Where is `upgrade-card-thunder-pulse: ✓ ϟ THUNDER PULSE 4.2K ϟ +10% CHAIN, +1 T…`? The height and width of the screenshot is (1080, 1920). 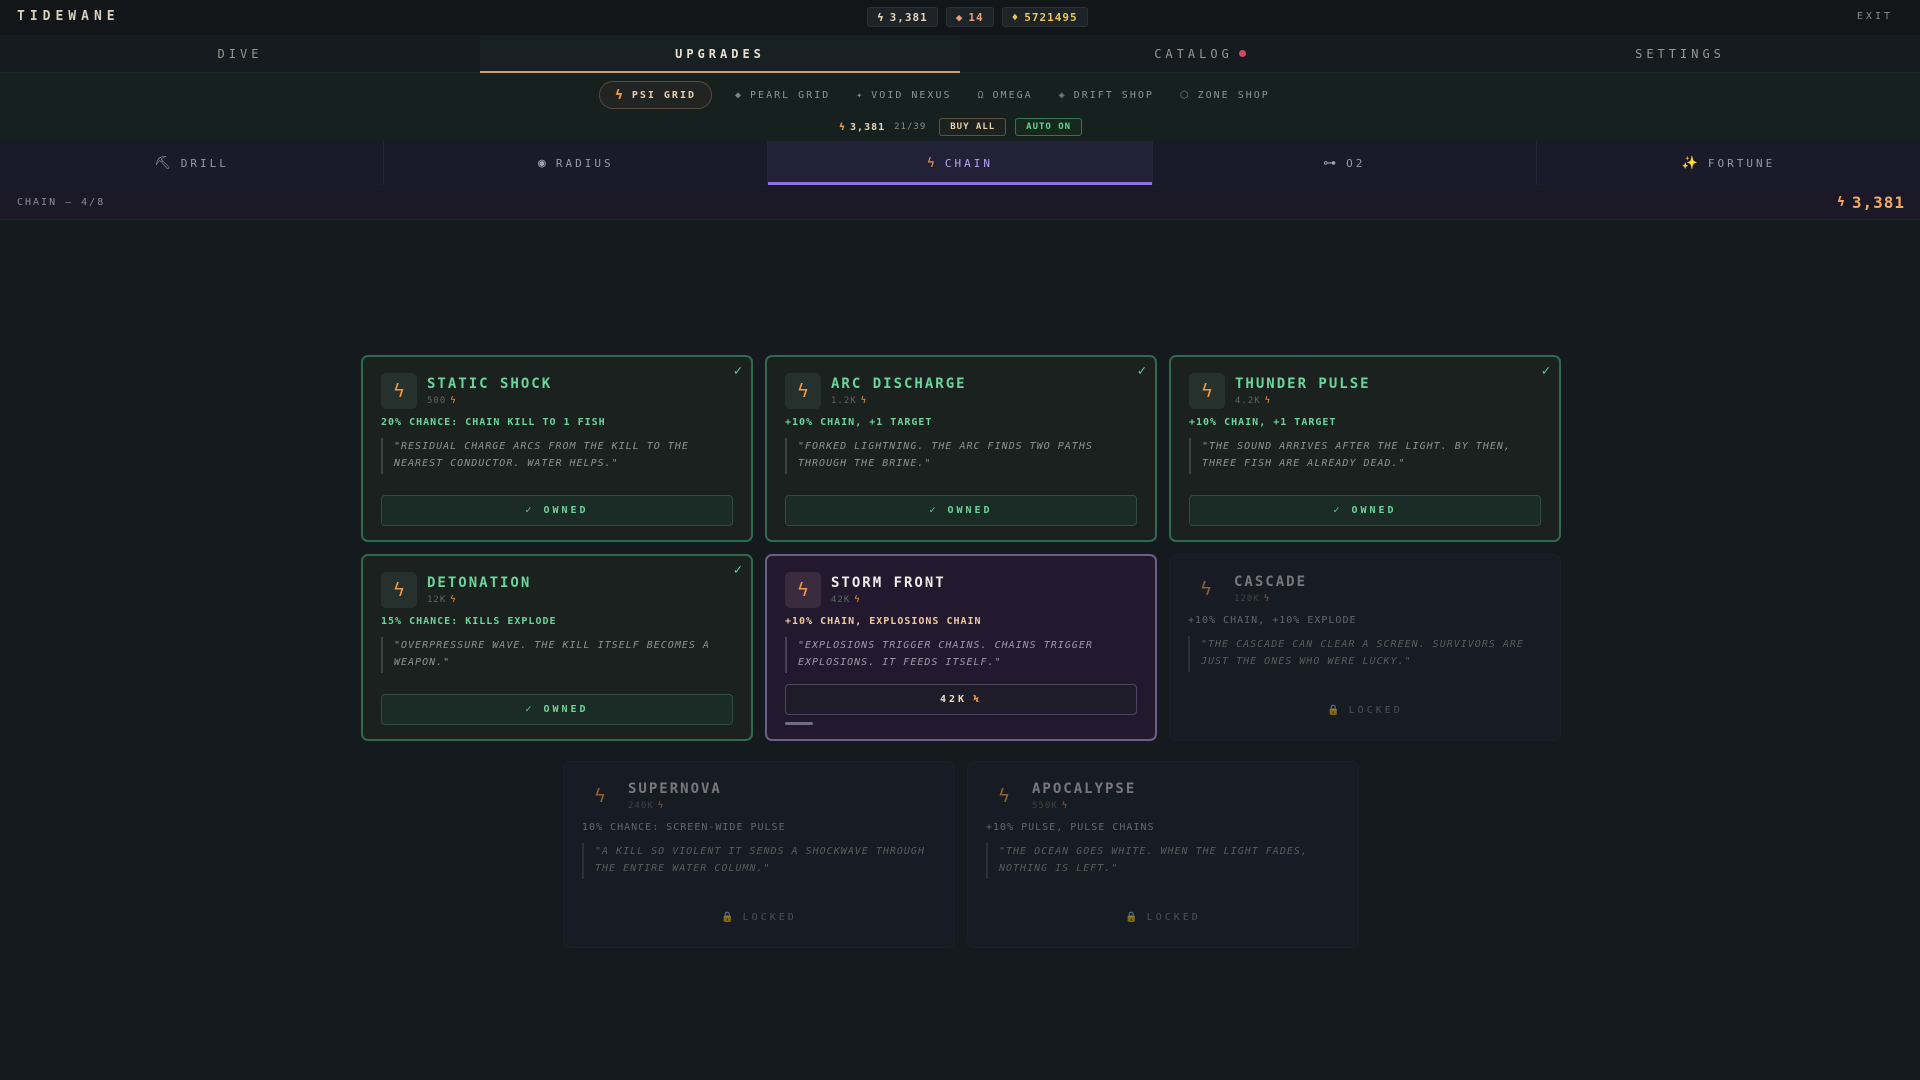
upgrade-card-thunder-pulse: ✓ ϟ THUNDER PULSE 4.2K ϟ +10% CHAIN, +1 T… is located at coordinates (1365, 448).